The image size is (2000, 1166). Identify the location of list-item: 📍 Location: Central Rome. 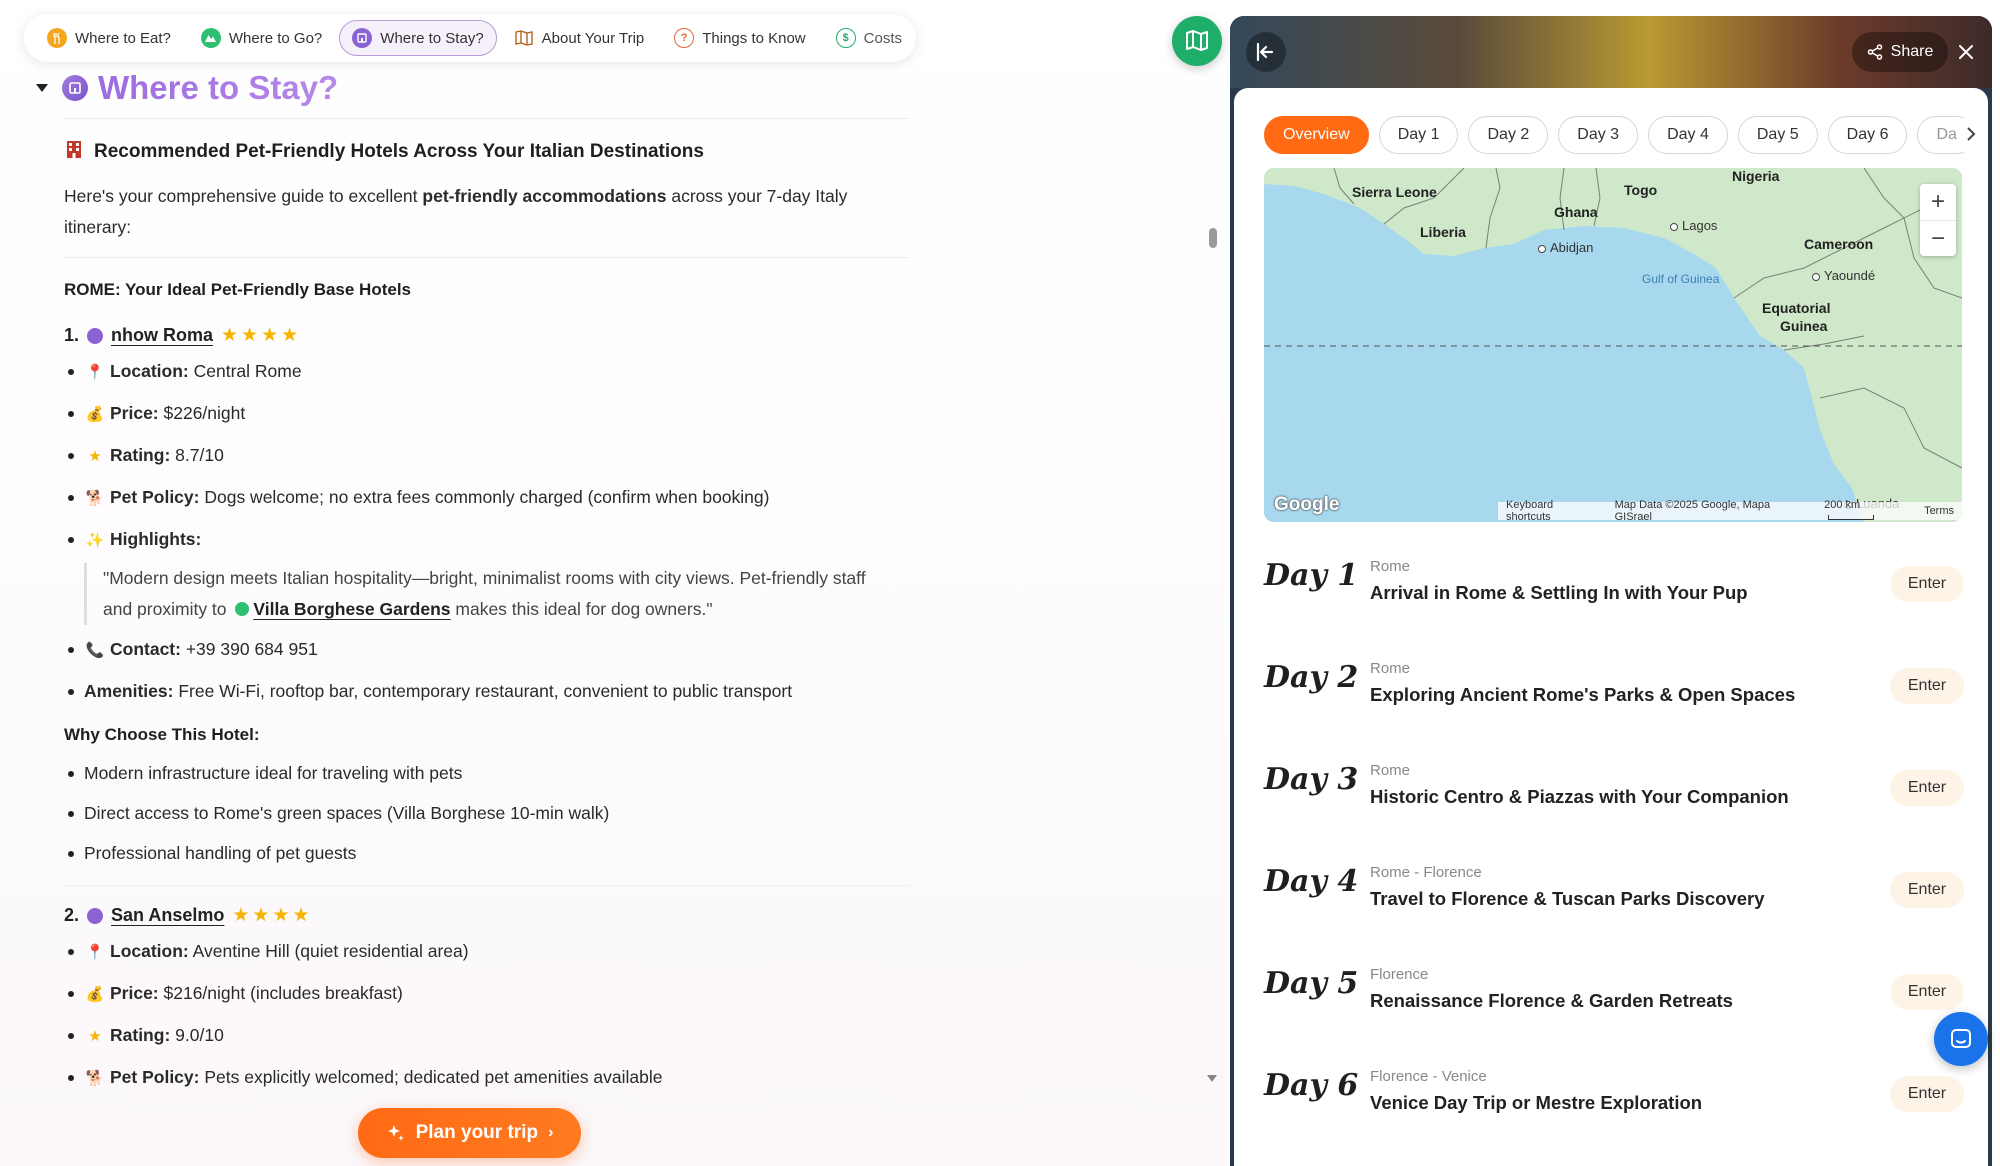
(486, 372).